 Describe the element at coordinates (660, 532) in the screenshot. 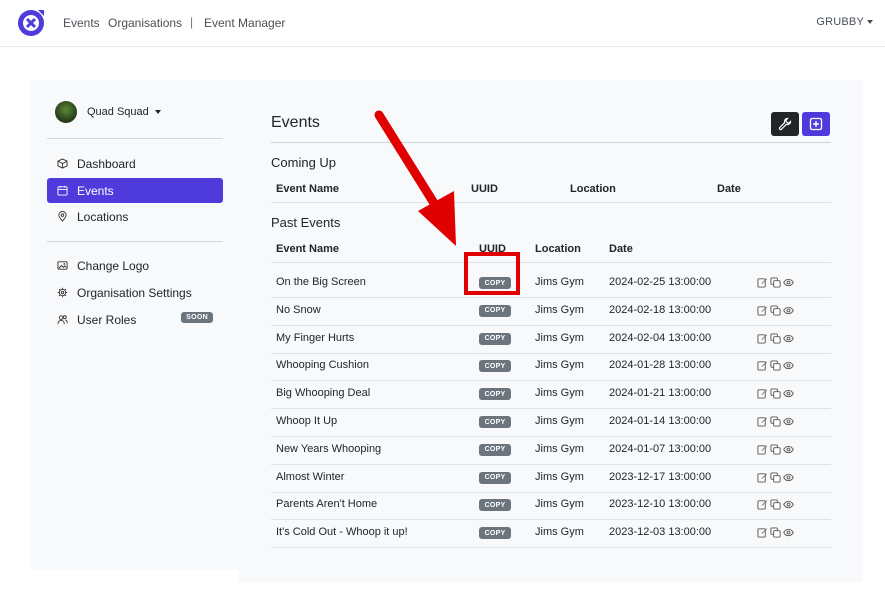

I see `event-date: 2023-12-03 13:00:00` at that location.